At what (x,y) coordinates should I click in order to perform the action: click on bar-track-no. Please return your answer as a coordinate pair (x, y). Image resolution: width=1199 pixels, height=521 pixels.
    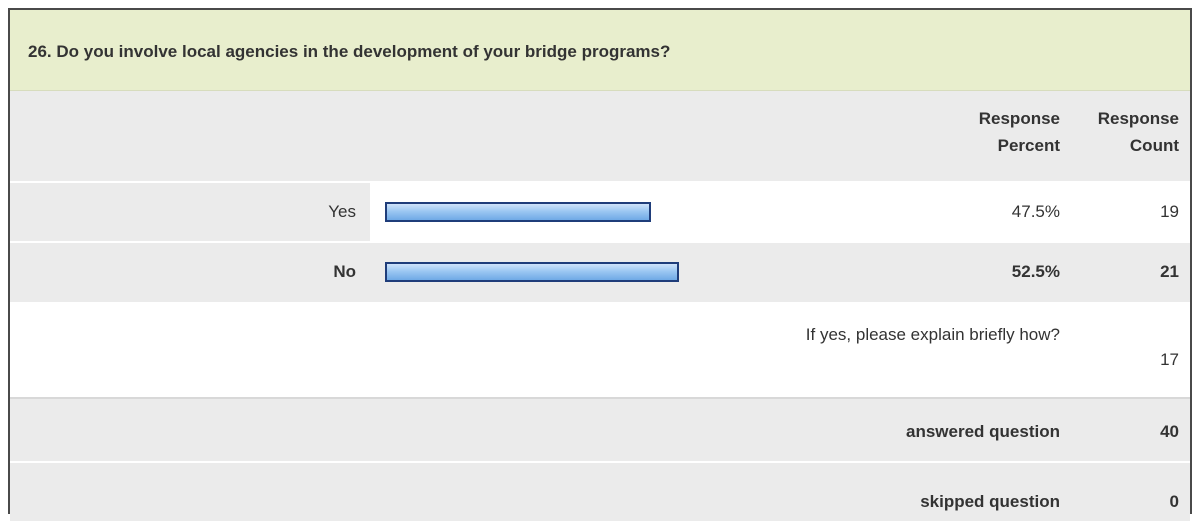
    Looking at the image, I should click on (665, 272).